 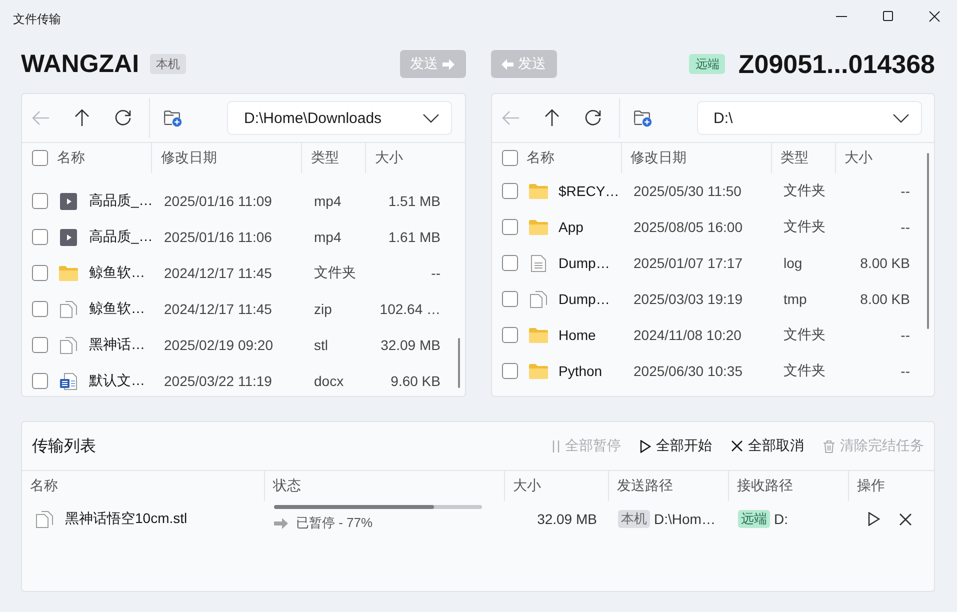 What do you see at coordinates (334, 523) in the screenshot?
I see `transfer-status: 已暂停 - 77%` at bounding box center [334, 523].